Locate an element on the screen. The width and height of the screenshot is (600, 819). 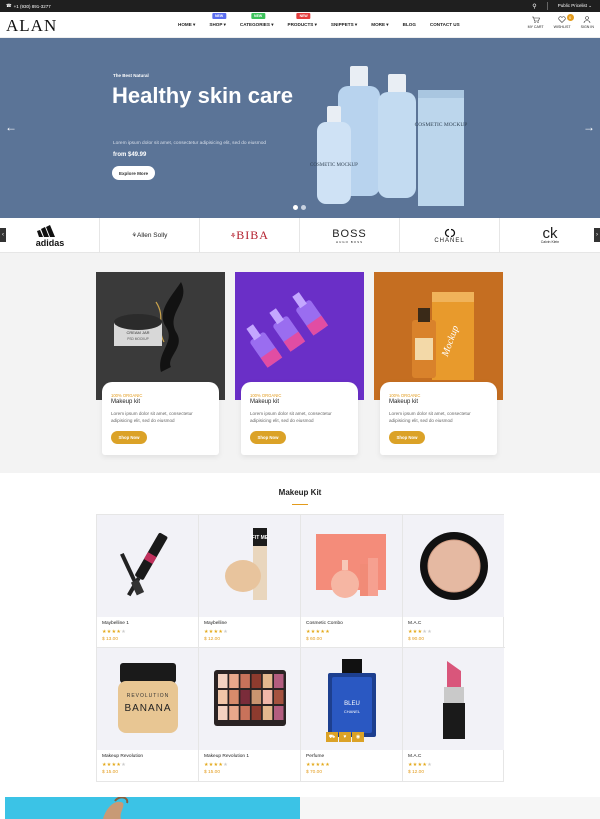
bottle-label: COSMETIC MOCKUP is located at coordinates (334, 165).